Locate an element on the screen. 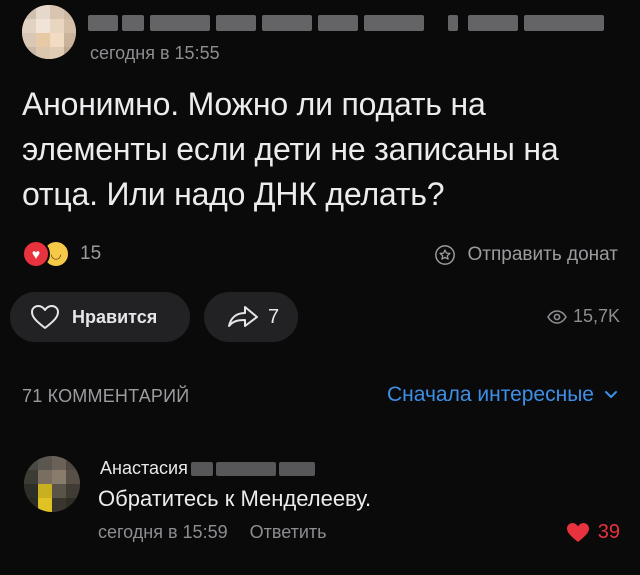  comment-author: Анастасия is located at coordinates (207, 468).